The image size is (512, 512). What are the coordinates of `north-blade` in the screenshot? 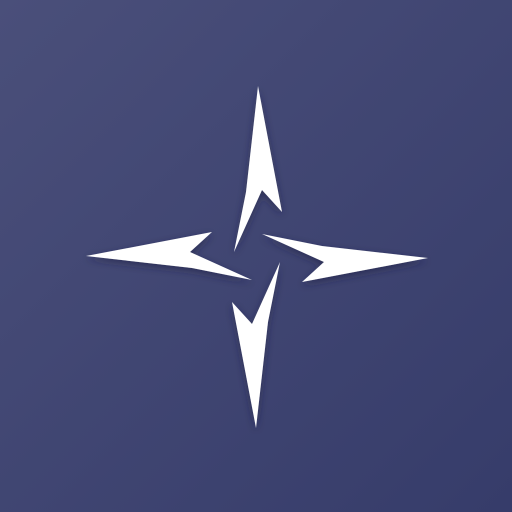 It's located at (258, 169).